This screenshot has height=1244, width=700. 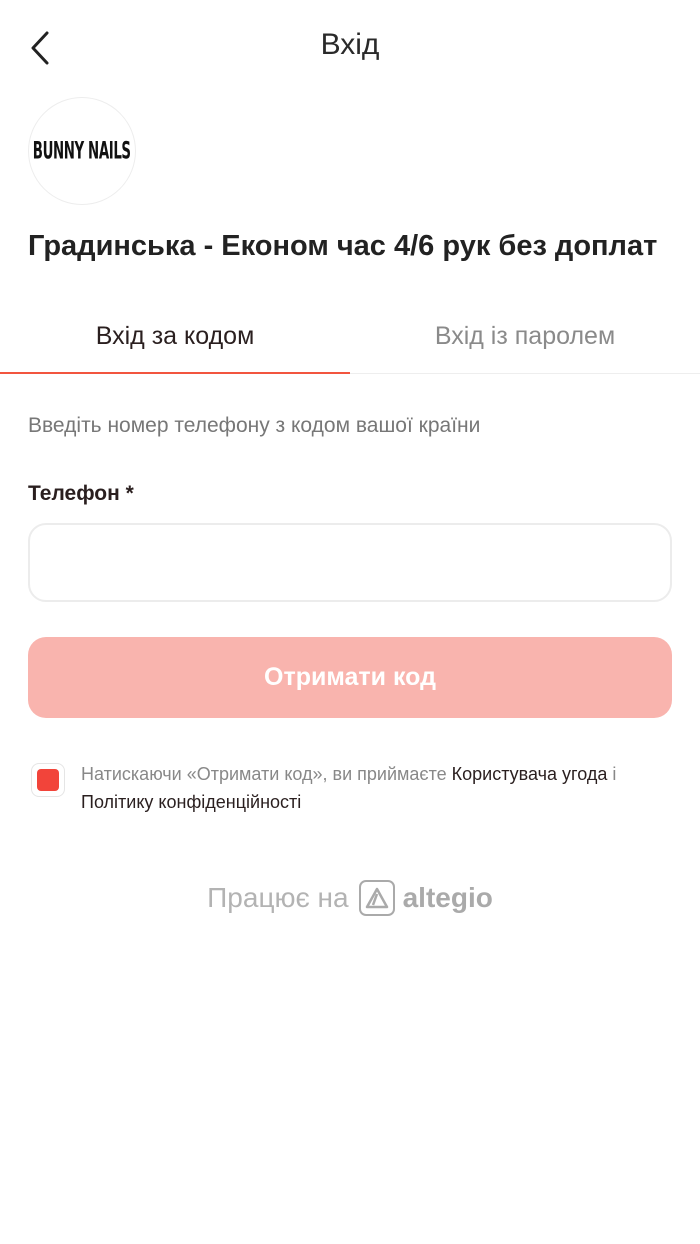 I want to click on logo-text: BUNNY NAILS, so click(x=82, y=151).